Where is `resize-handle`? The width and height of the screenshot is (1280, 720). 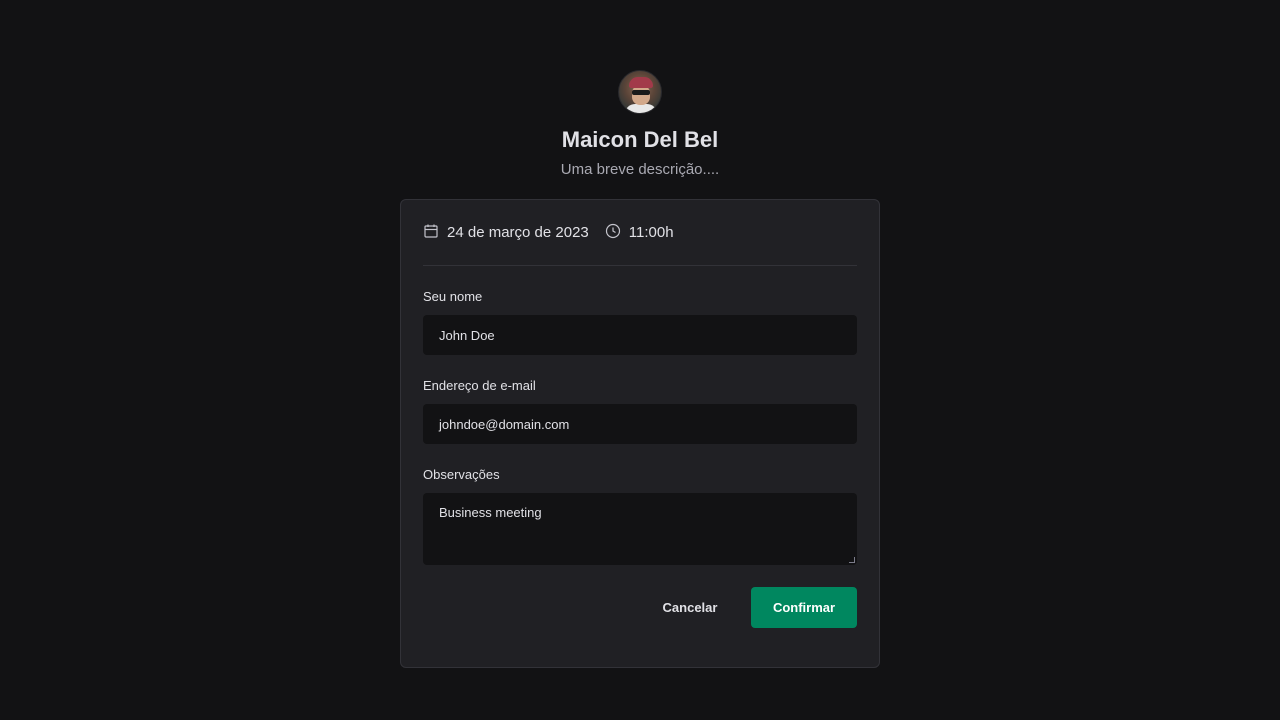 resize-handle is located at coordinates (852, 560).